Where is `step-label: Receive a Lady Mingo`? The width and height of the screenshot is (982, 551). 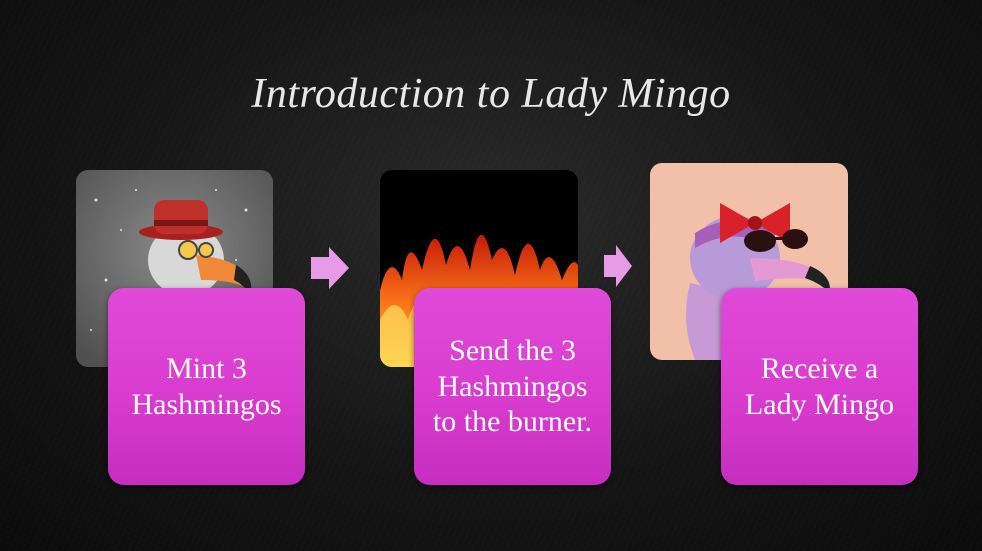 step-label: Receive a Lady Mingo is located at coordinates (819, 386).